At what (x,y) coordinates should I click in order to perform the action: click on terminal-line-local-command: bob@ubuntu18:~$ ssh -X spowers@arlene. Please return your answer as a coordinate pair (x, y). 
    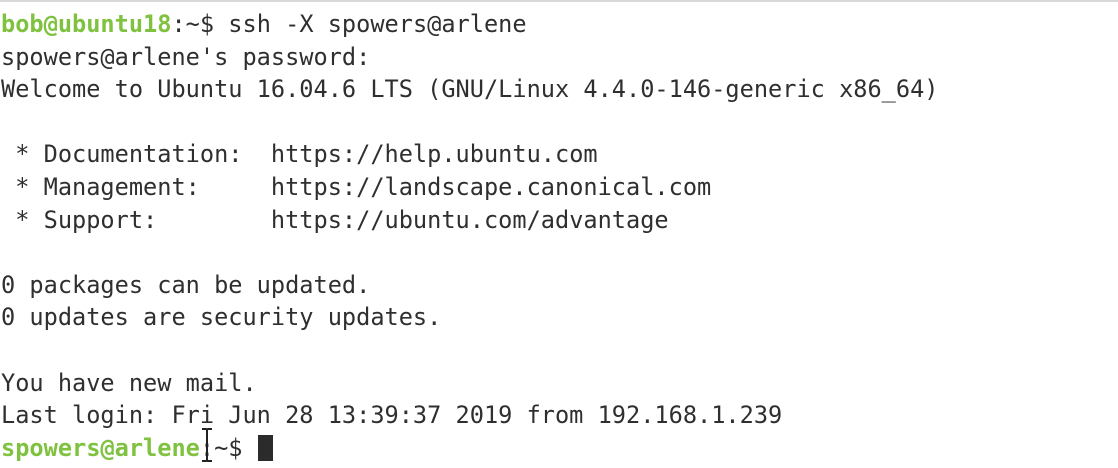
    Looking at the image, I should click on (470, 24).